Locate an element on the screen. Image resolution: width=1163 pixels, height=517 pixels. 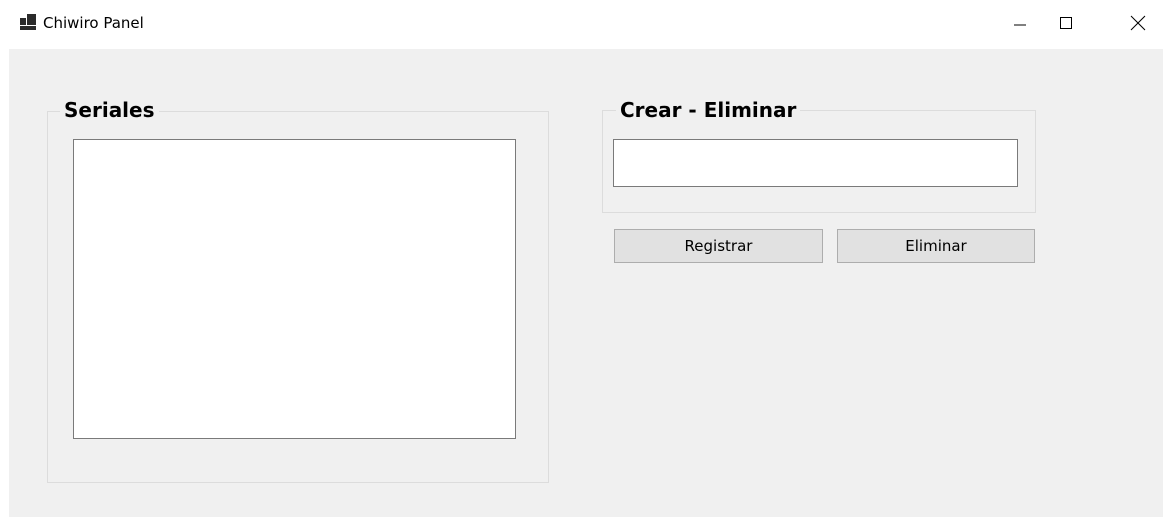
minimize-icon is located at coordinates (1020, 25).